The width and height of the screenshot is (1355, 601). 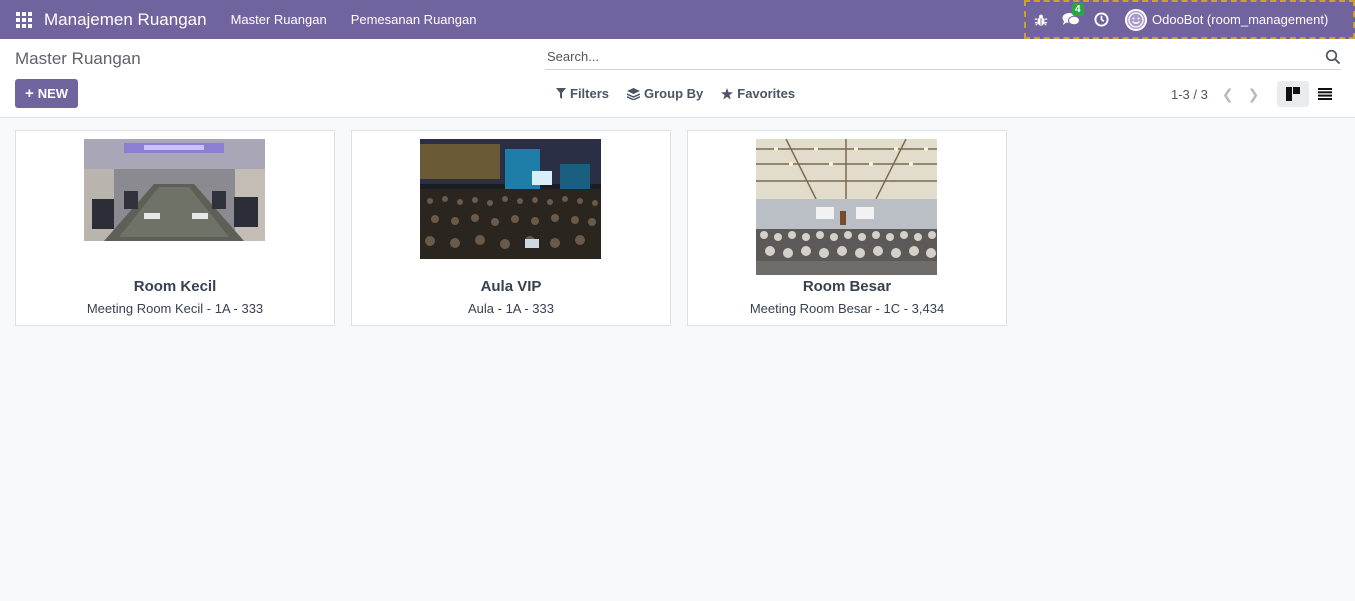 What do you see at coordinates (511, 308) in the screenshot?
I see `room-detail: Aula - 1A - 333` at bounding box center [511, 308].